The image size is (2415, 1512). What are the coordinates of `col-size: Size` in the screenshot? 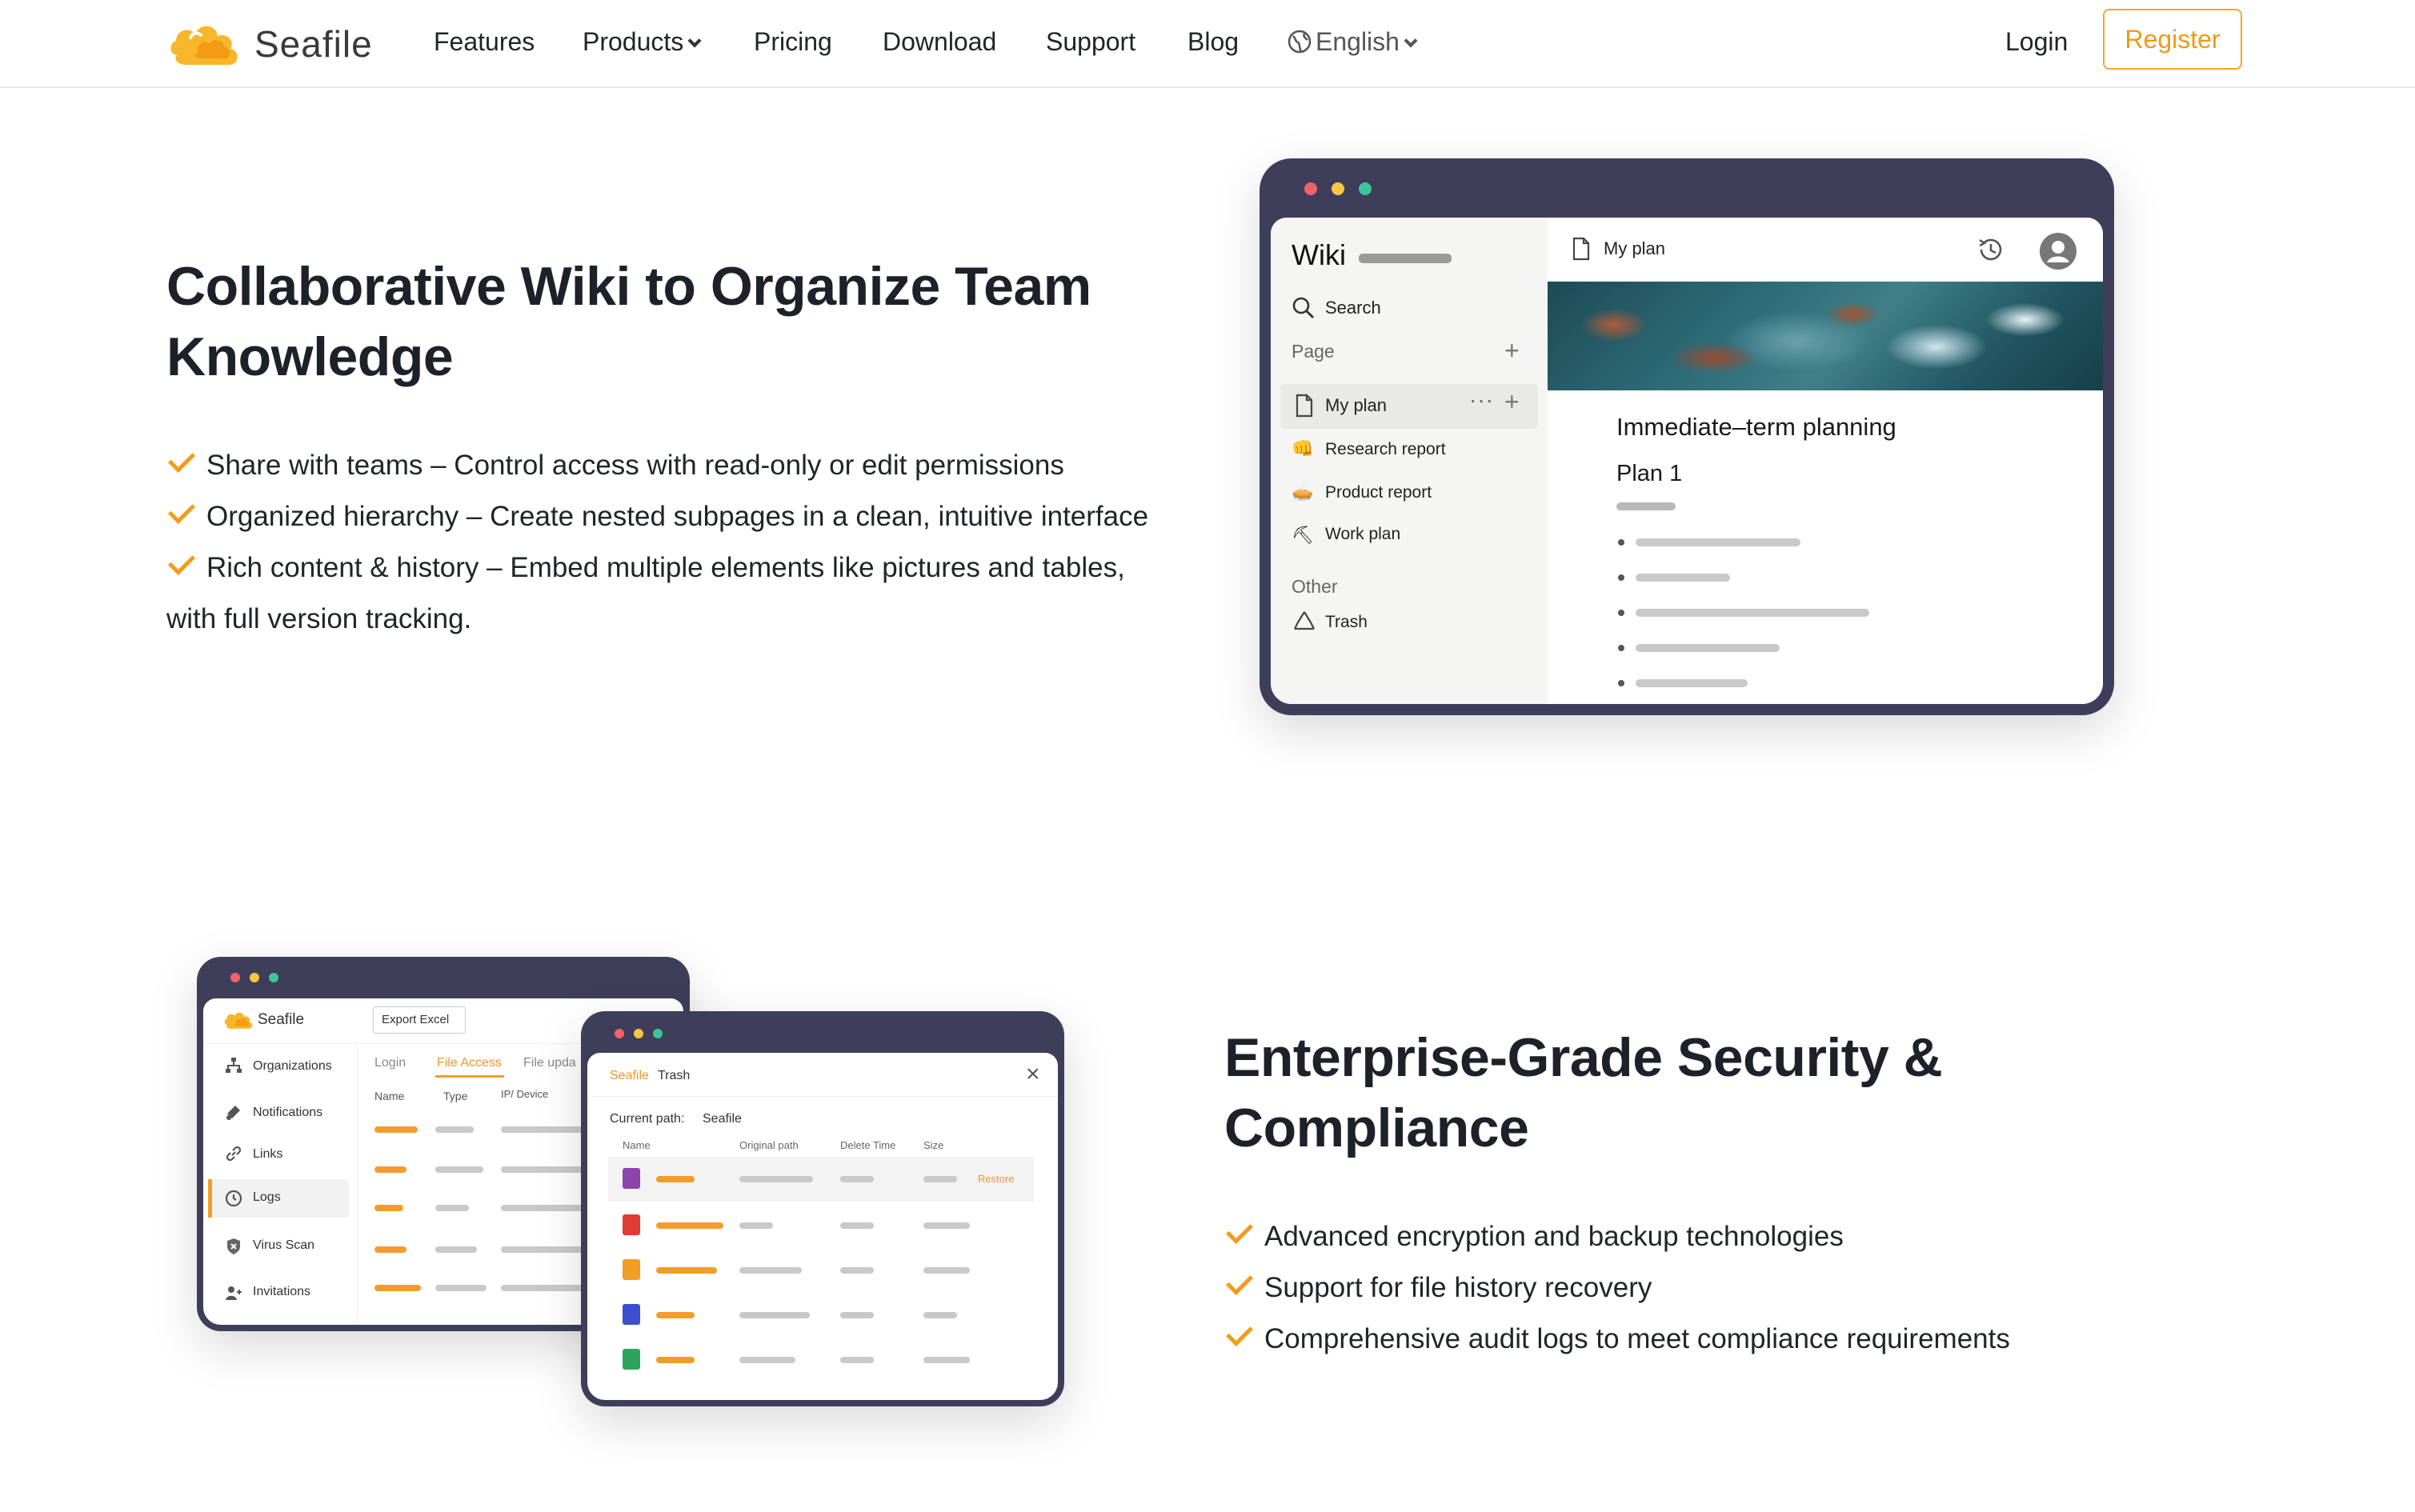 It's located at (933, 1145).